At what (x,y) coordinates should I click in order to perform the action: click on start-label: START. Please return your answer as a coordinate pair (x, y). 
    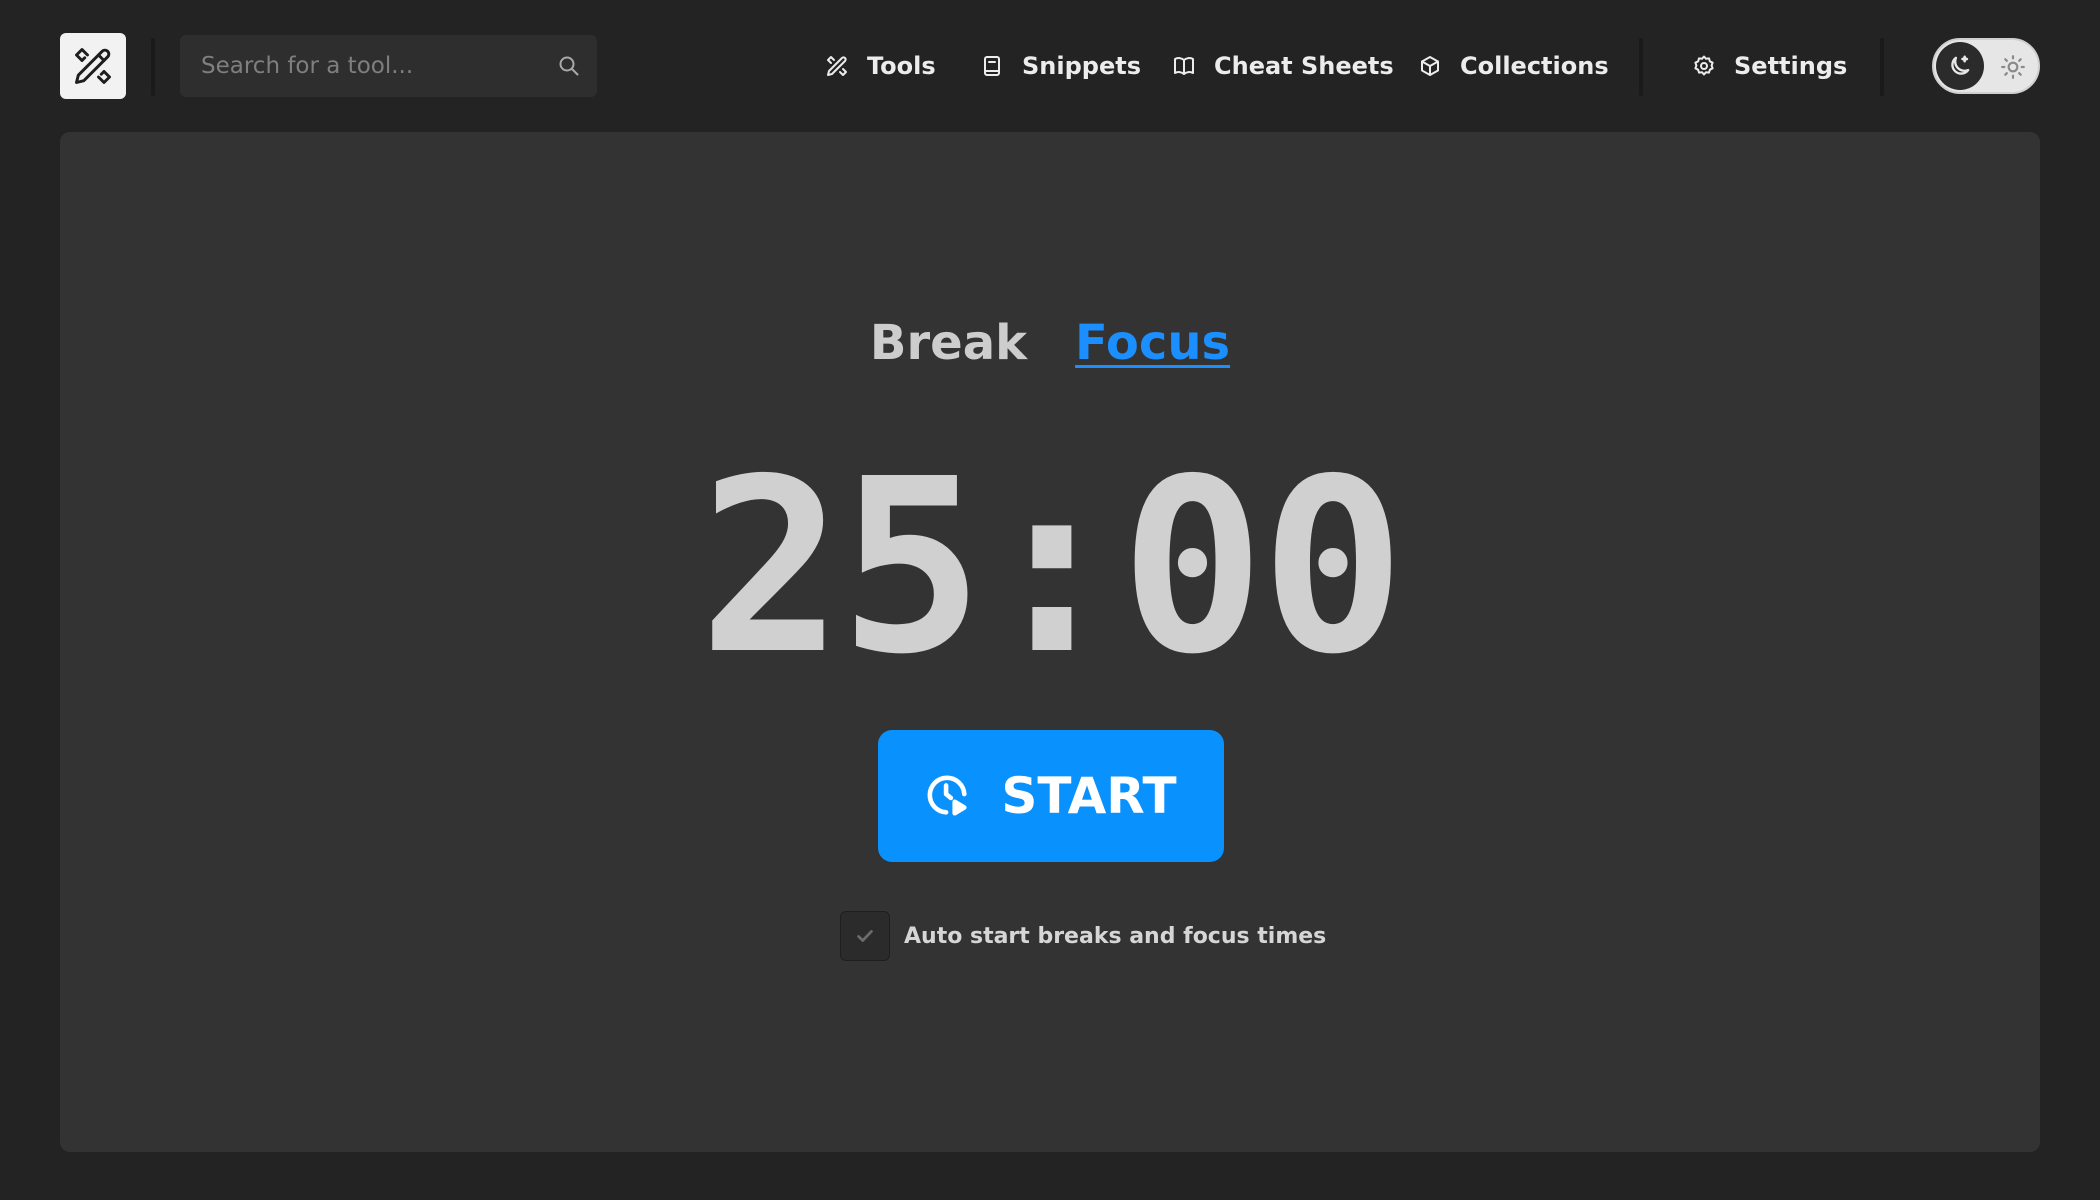
    Looking at the image, I should click on (1089, 796).